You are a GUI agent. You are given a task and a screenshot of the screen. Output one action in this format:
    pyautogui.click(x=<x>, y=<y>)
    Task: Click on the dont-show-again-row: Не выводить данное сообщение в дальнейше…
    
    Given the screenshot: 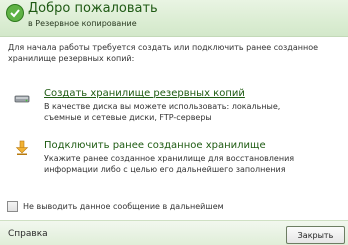 What is the action you would take?
    pyautogui.click(x=115, y=206)
    